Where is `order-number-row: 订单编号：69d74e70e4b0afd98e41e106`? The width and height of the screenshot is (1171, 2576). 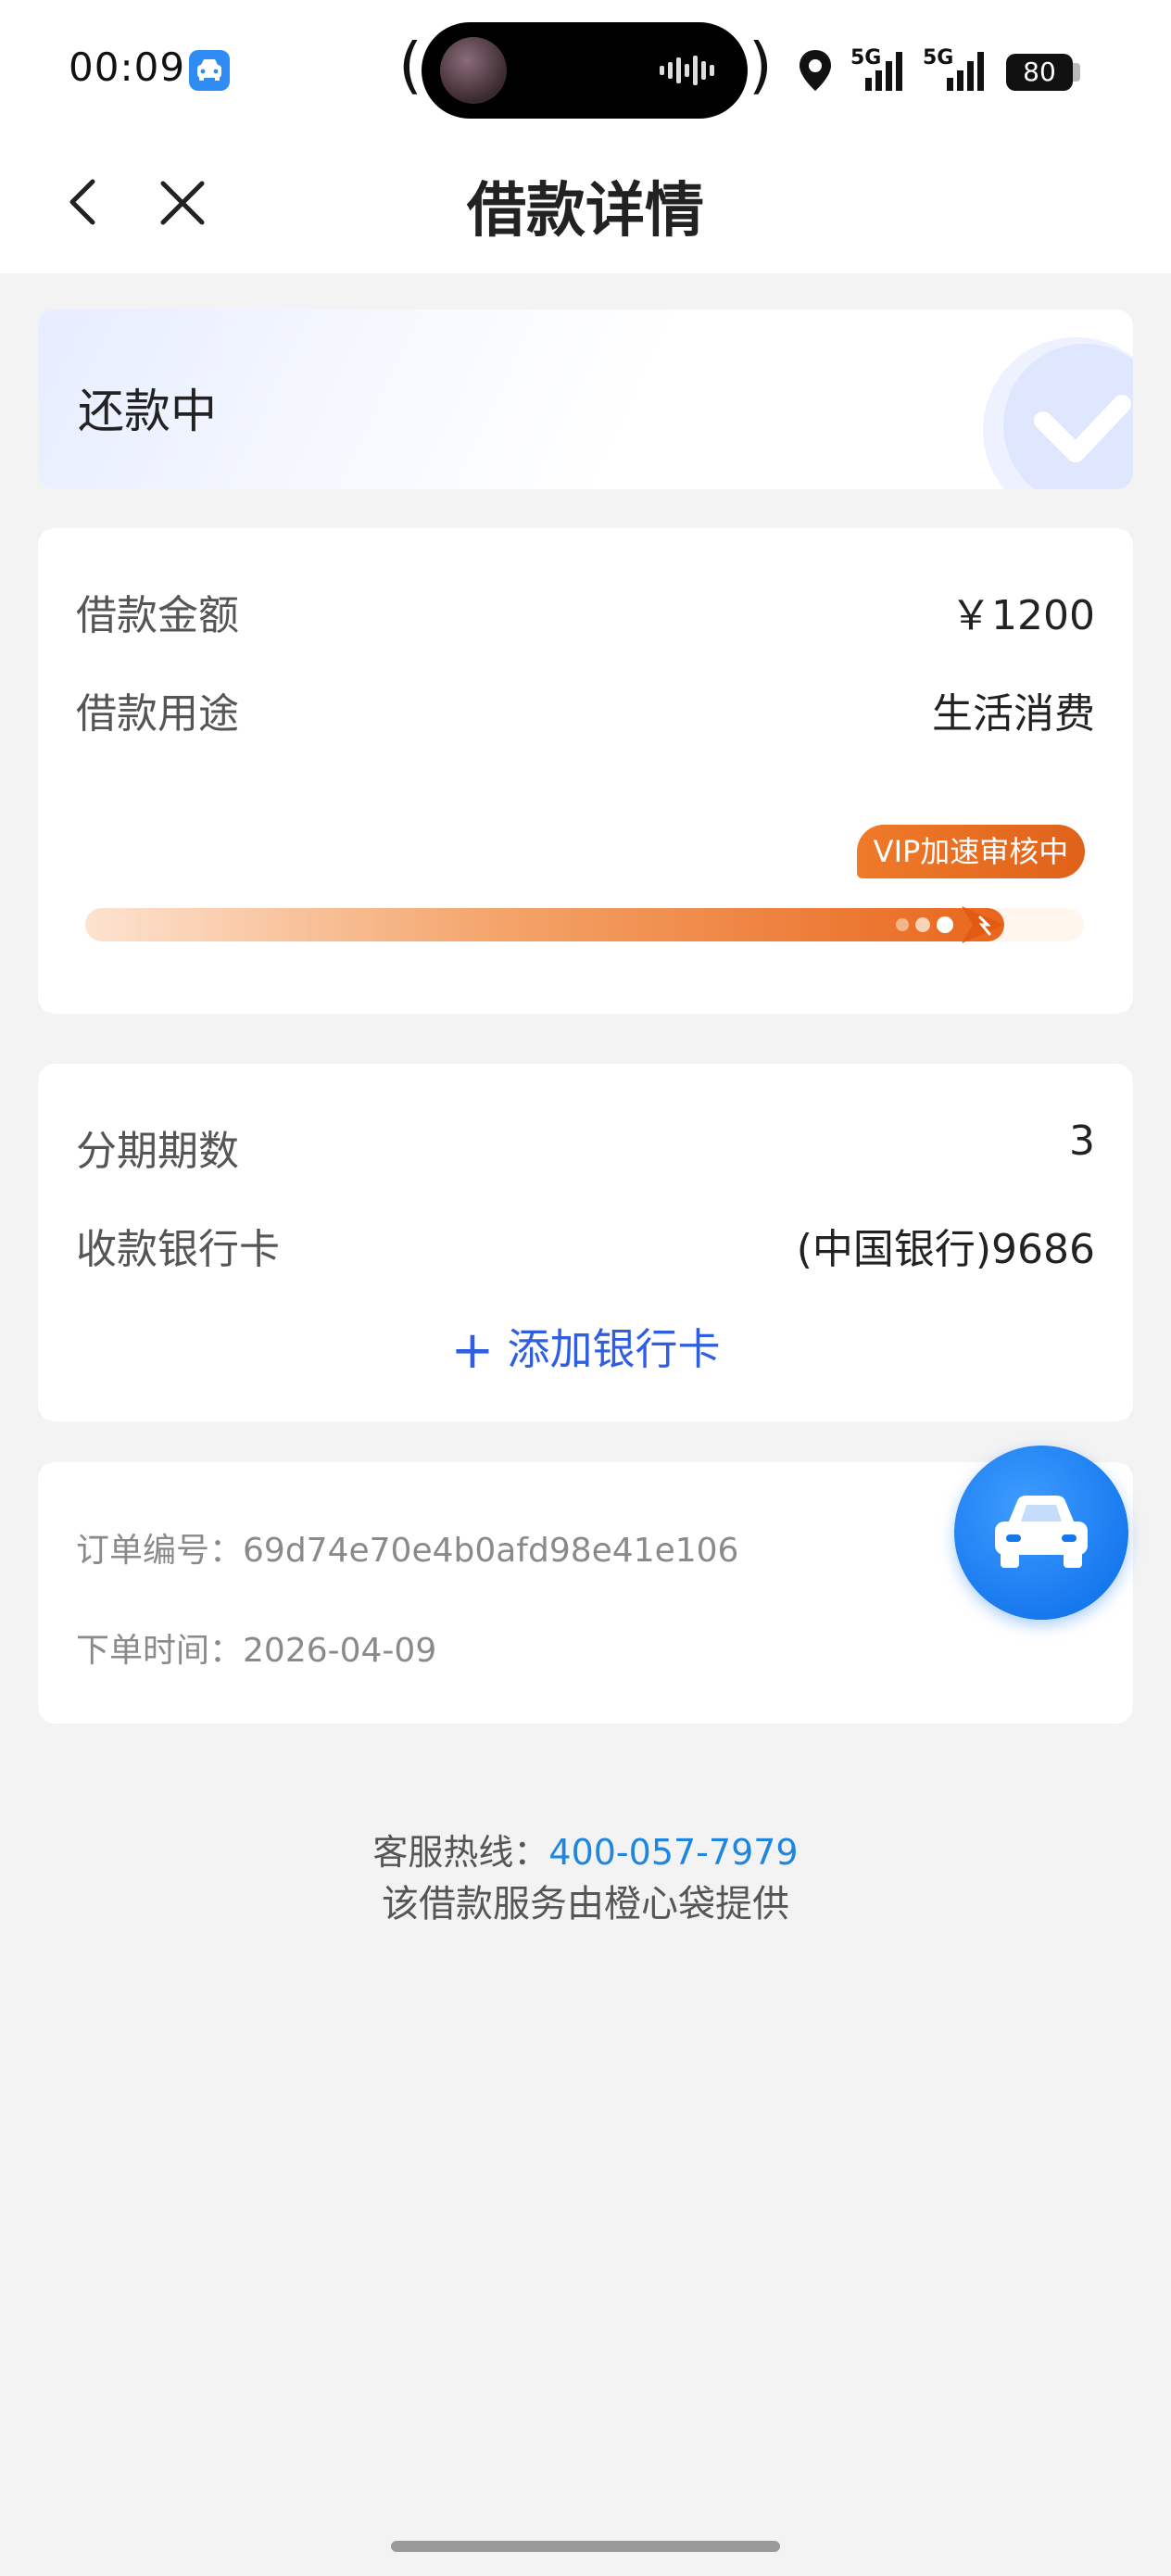 order-number-row: 订单编号：69d74e70e4b0afd98e41e106 is located at coordinates (407, 1547).